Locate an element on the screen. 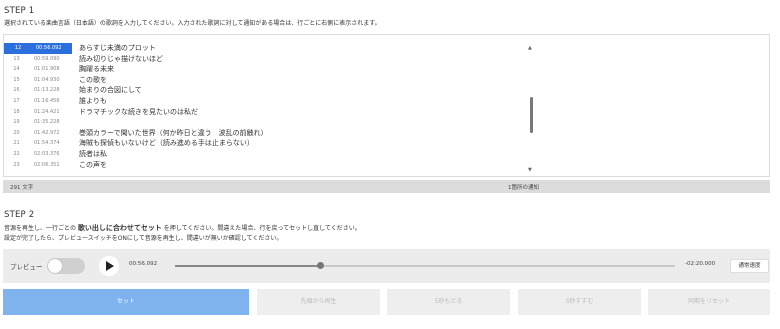  timestamp: 01:42.972 is located at coordinates (47, 132).